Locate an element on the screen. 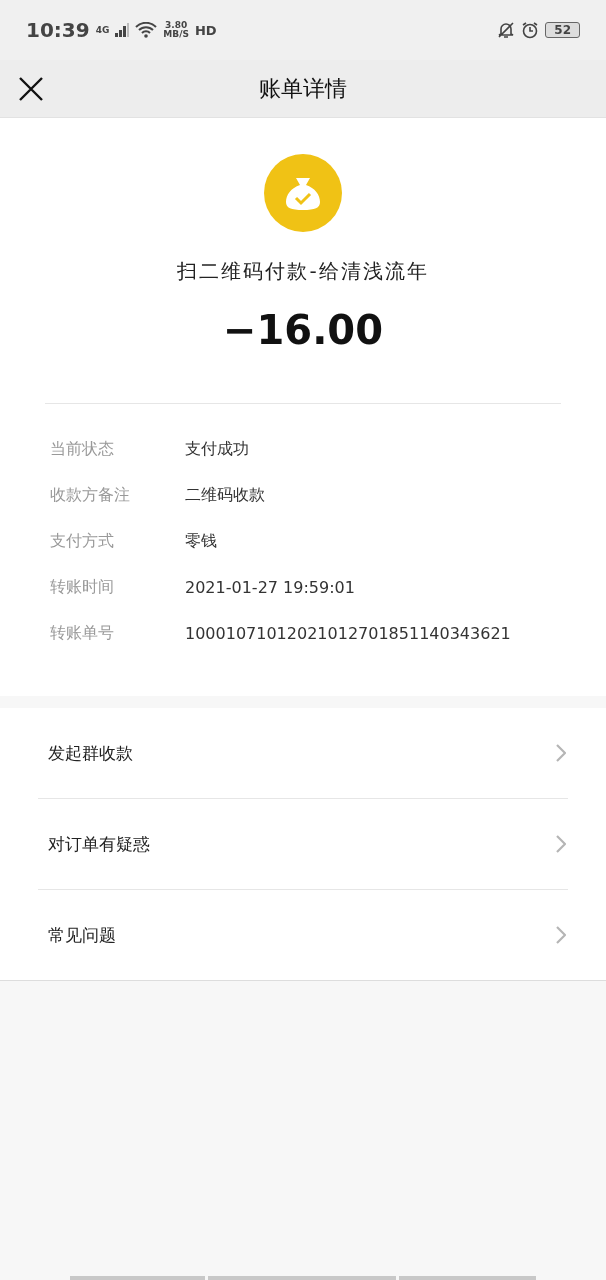 The height and width of the screenshot is (1280, 606). detail-value: 支付成功 is located at coordinates (217, 449).